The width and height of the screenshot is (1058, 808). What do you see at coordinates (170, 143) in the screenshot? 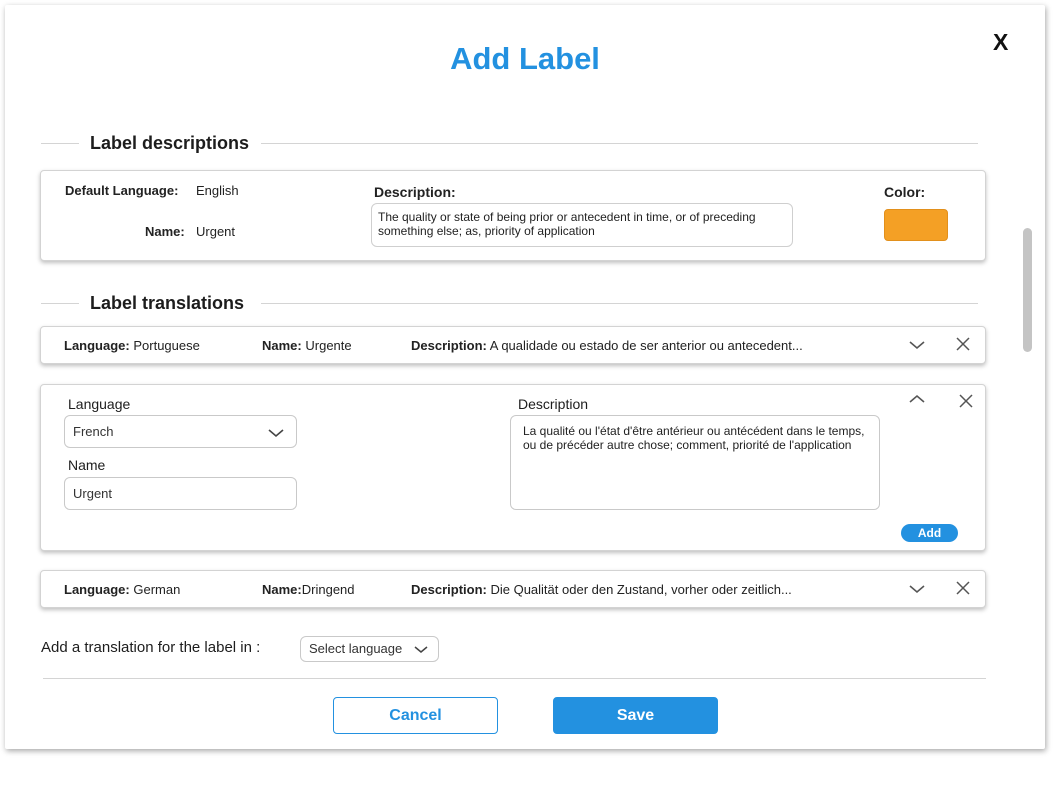
I see `section-title-descriptions: Label descriptions` at bounding box center [170, 143].